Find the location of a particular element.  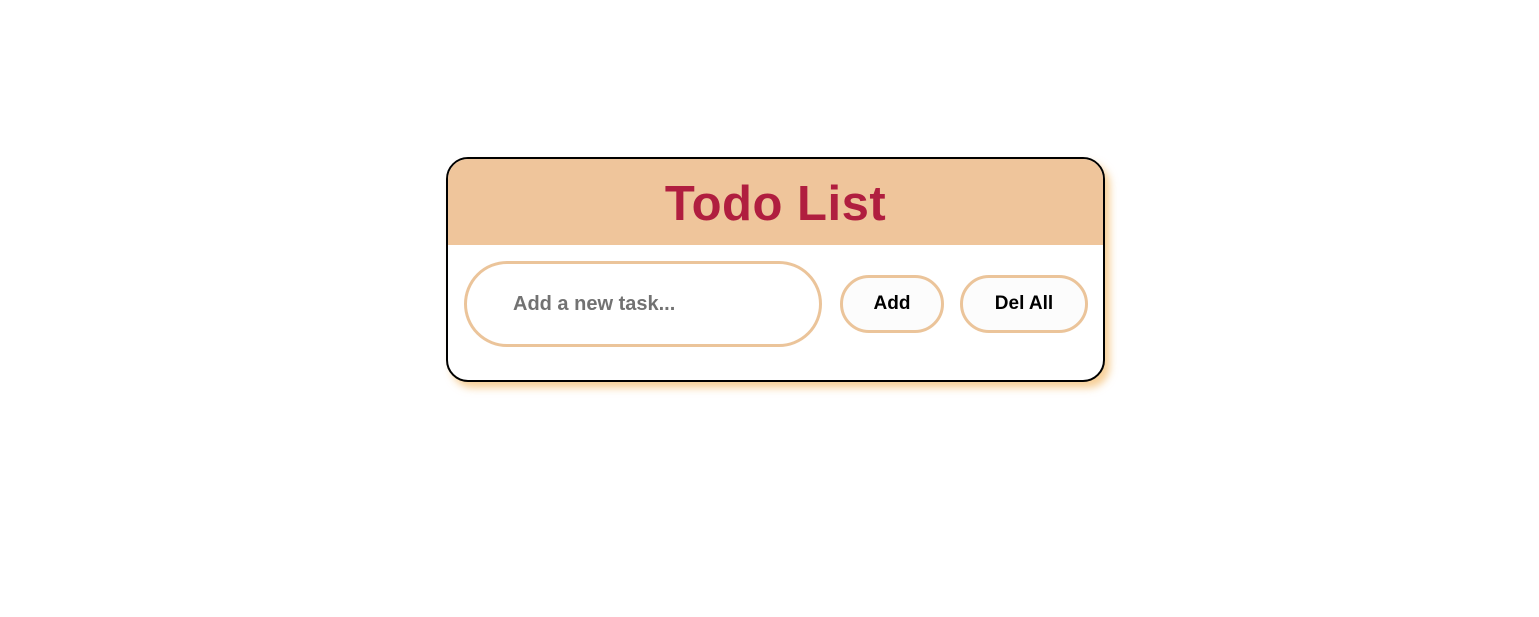

card-header: Todo List is located at coordinates (775, 202).